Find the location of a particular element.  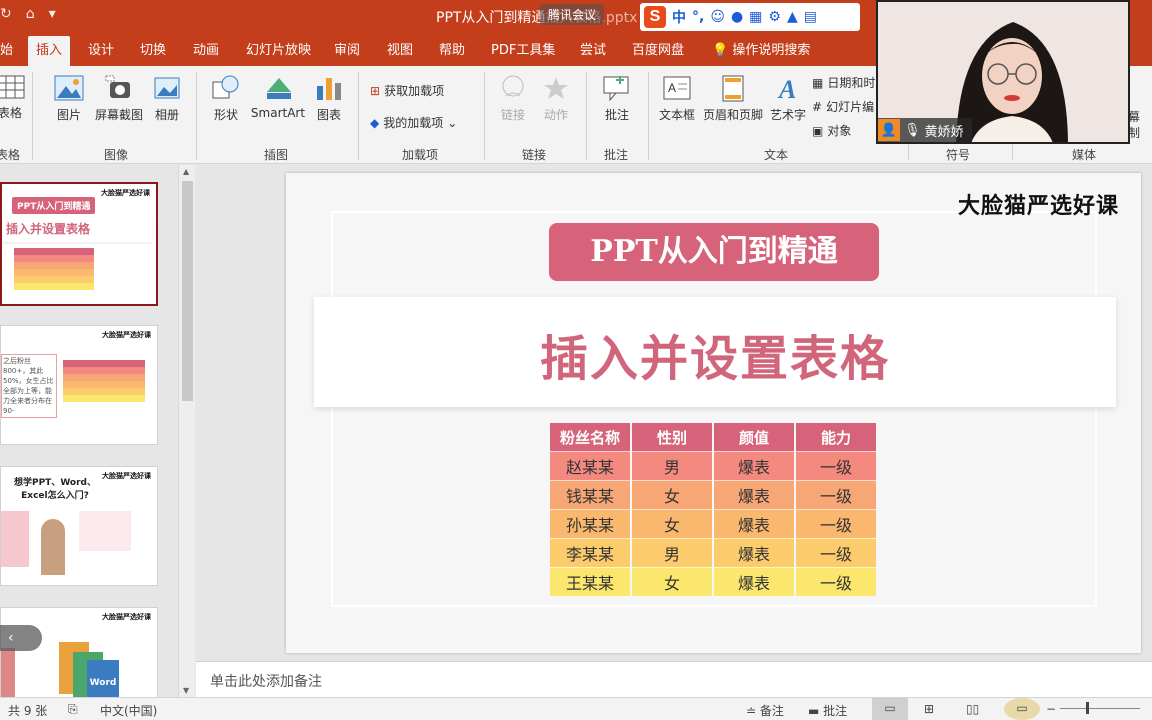

tab-slideshow: 幻灯片放映 is located at coordinates (278, 51).